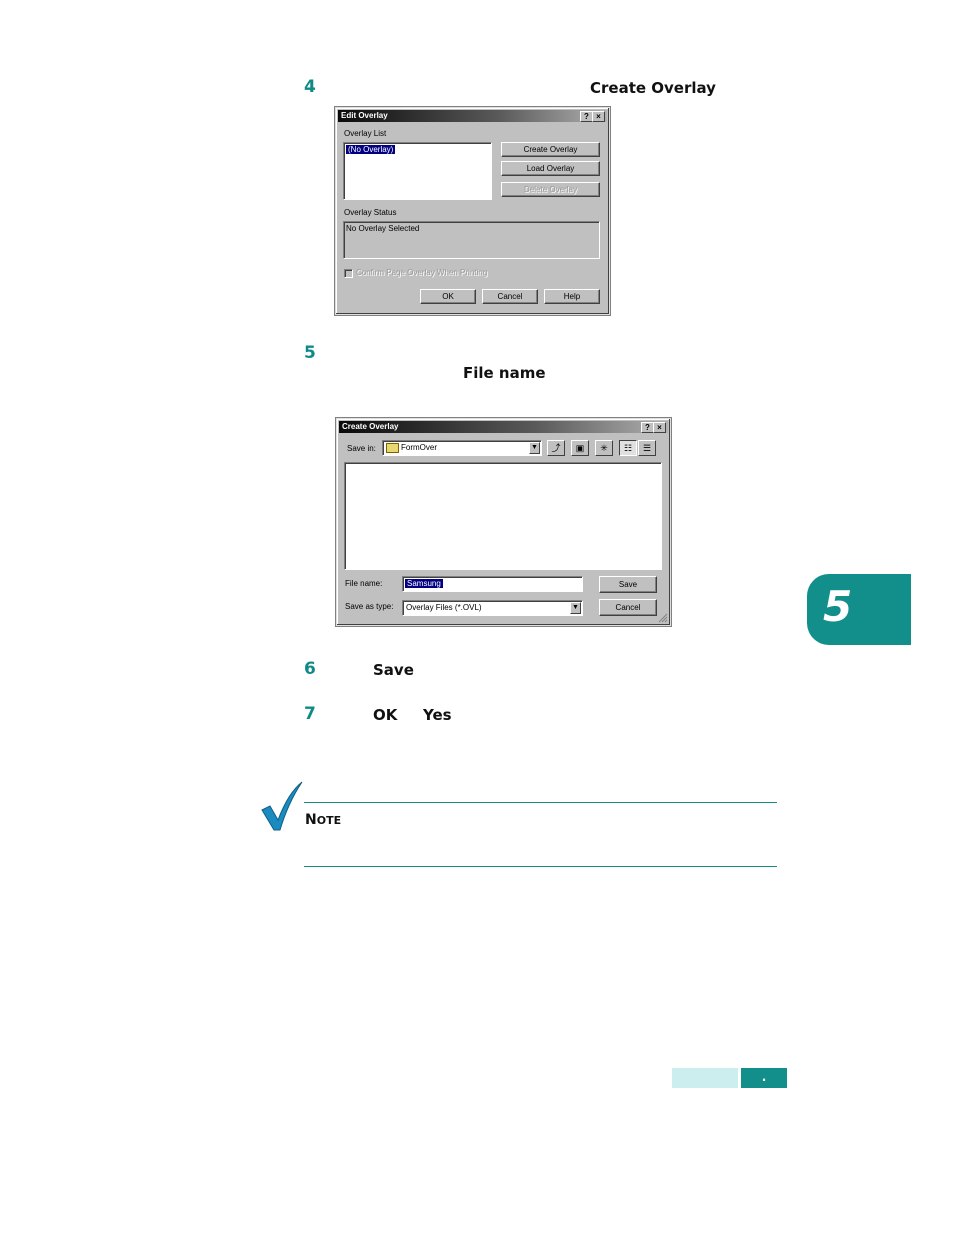 Image resolution: width=954 pixels, height=1235 pixels. What do you see at coordinates (361, 448) in the screenshot?
I see `save-in-label: Save in:` at bounding box center [361, 448].